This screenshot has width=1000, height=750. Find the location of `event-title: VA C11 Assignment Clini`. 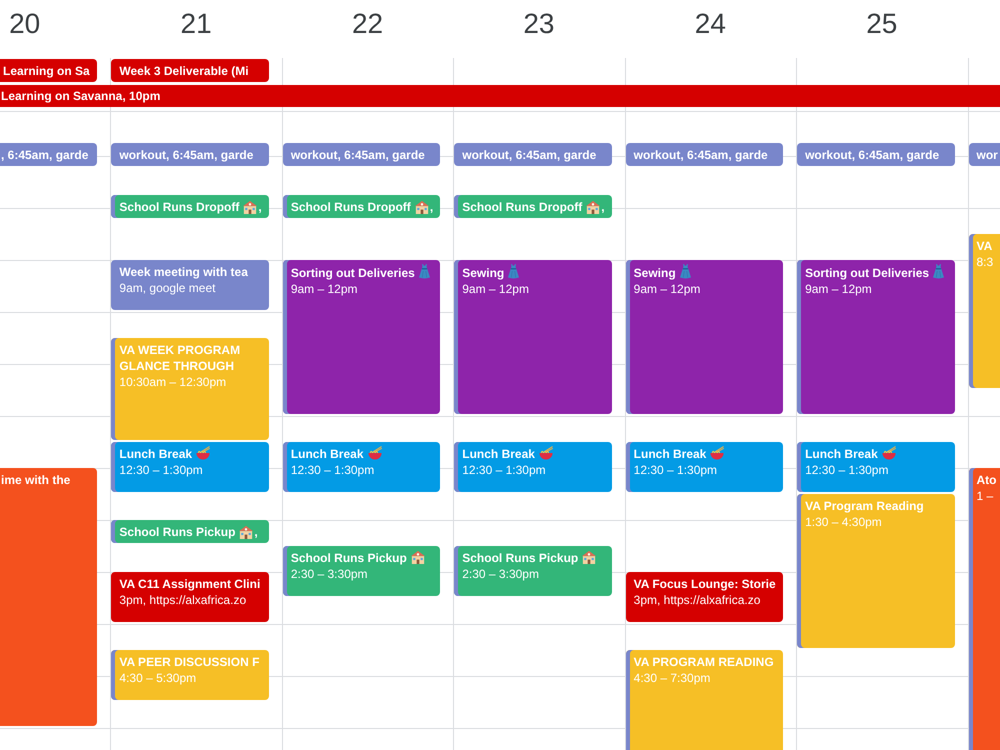

event-title: VA C11 Assignment Clini is located at coordinates (189, 584).